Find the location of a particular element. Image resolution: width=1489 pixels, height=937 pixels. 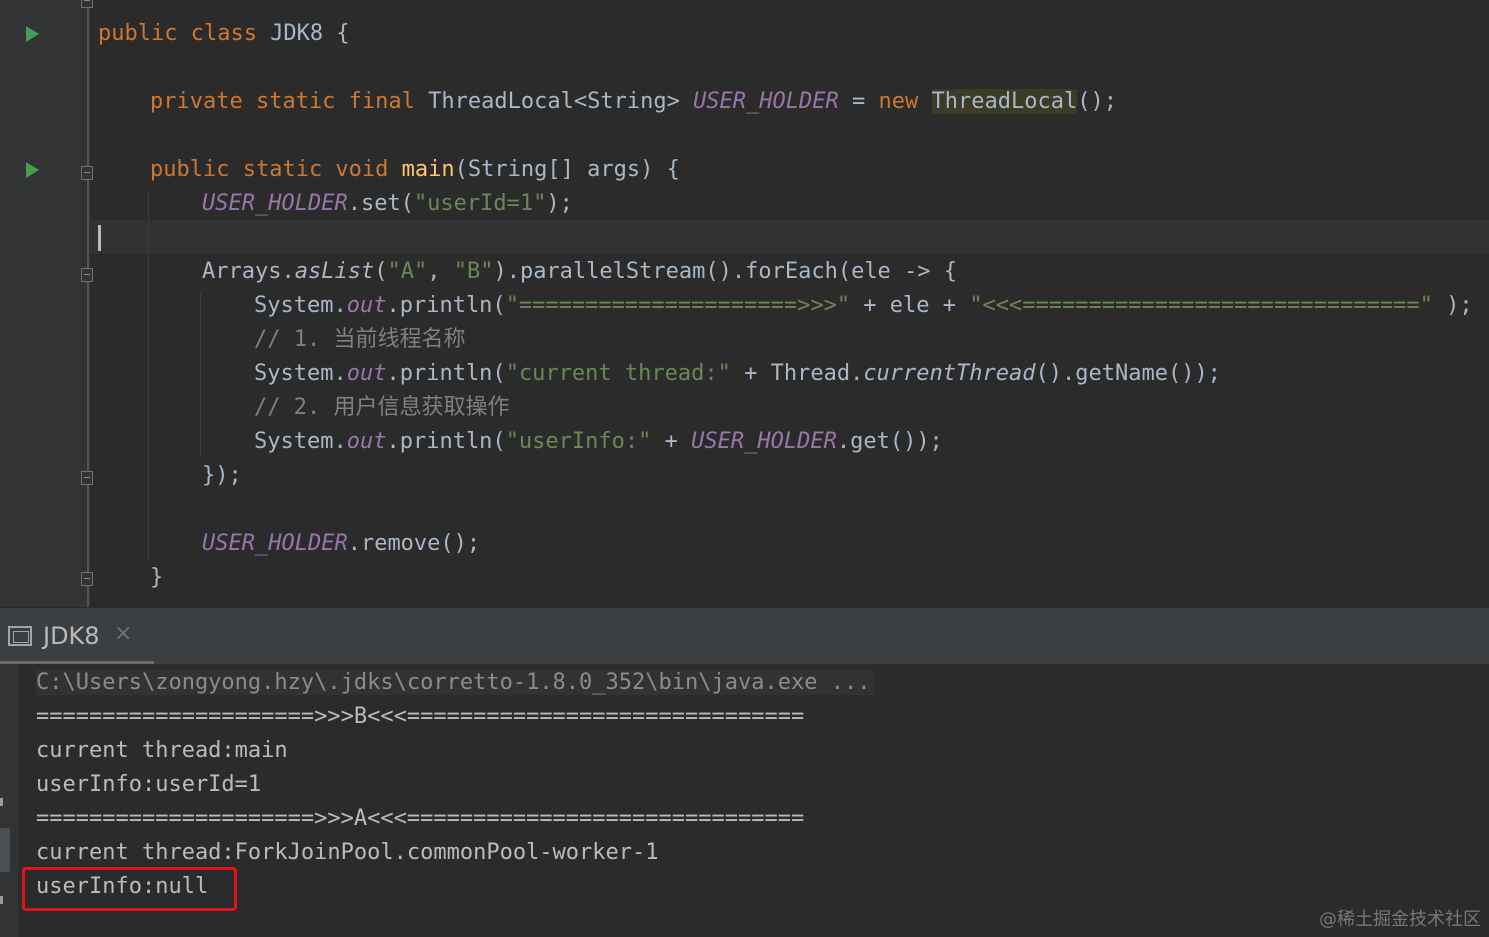

code-line-main: public static void main(String[] args) { is located at coordinates (415, 169).